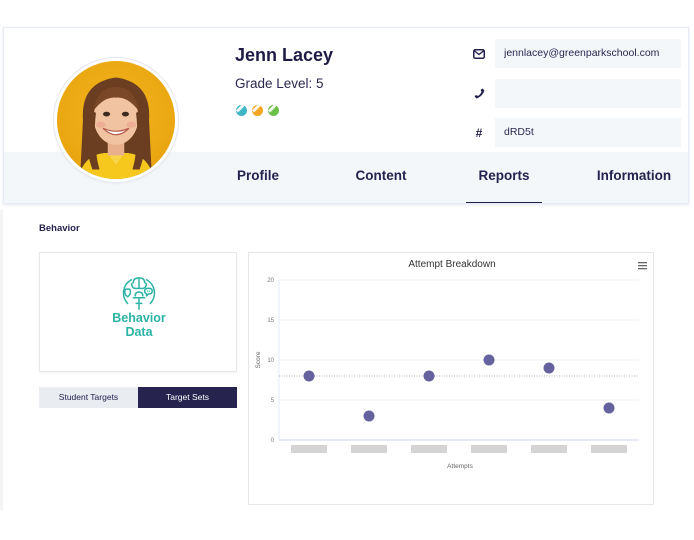  I want to click on phone-row, so click(577, 93).